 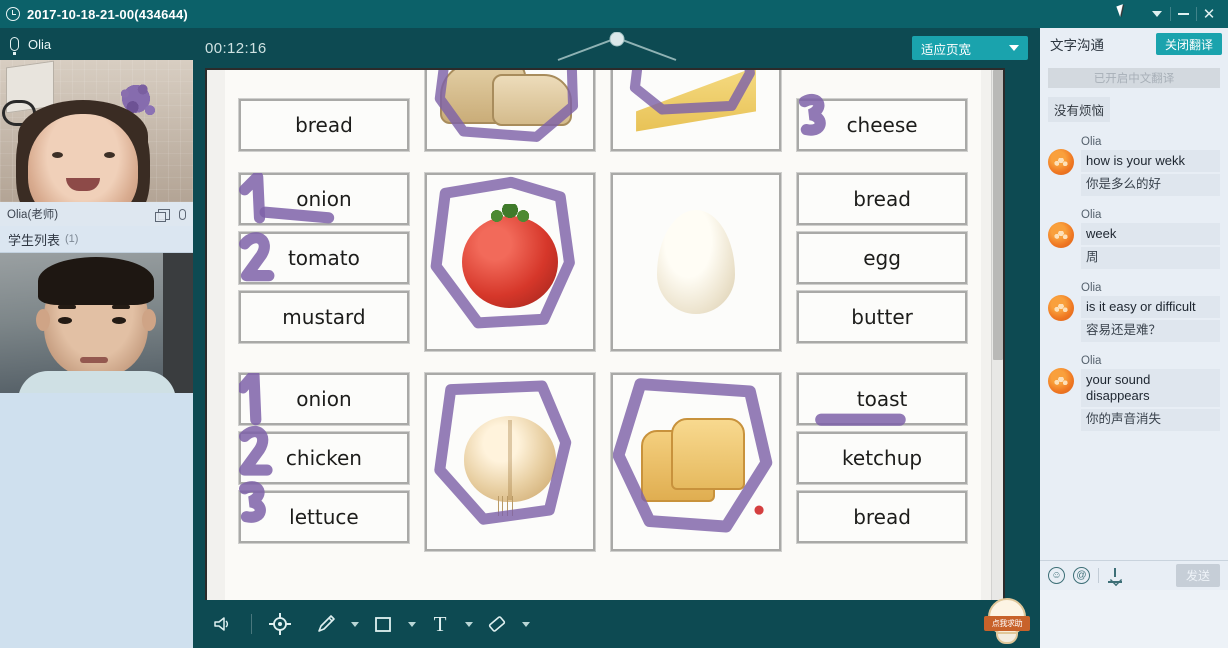 What do you see at coordinates (509, 256) in the screenshot?
I see `tomato-image` at bounding box center [509, 256].